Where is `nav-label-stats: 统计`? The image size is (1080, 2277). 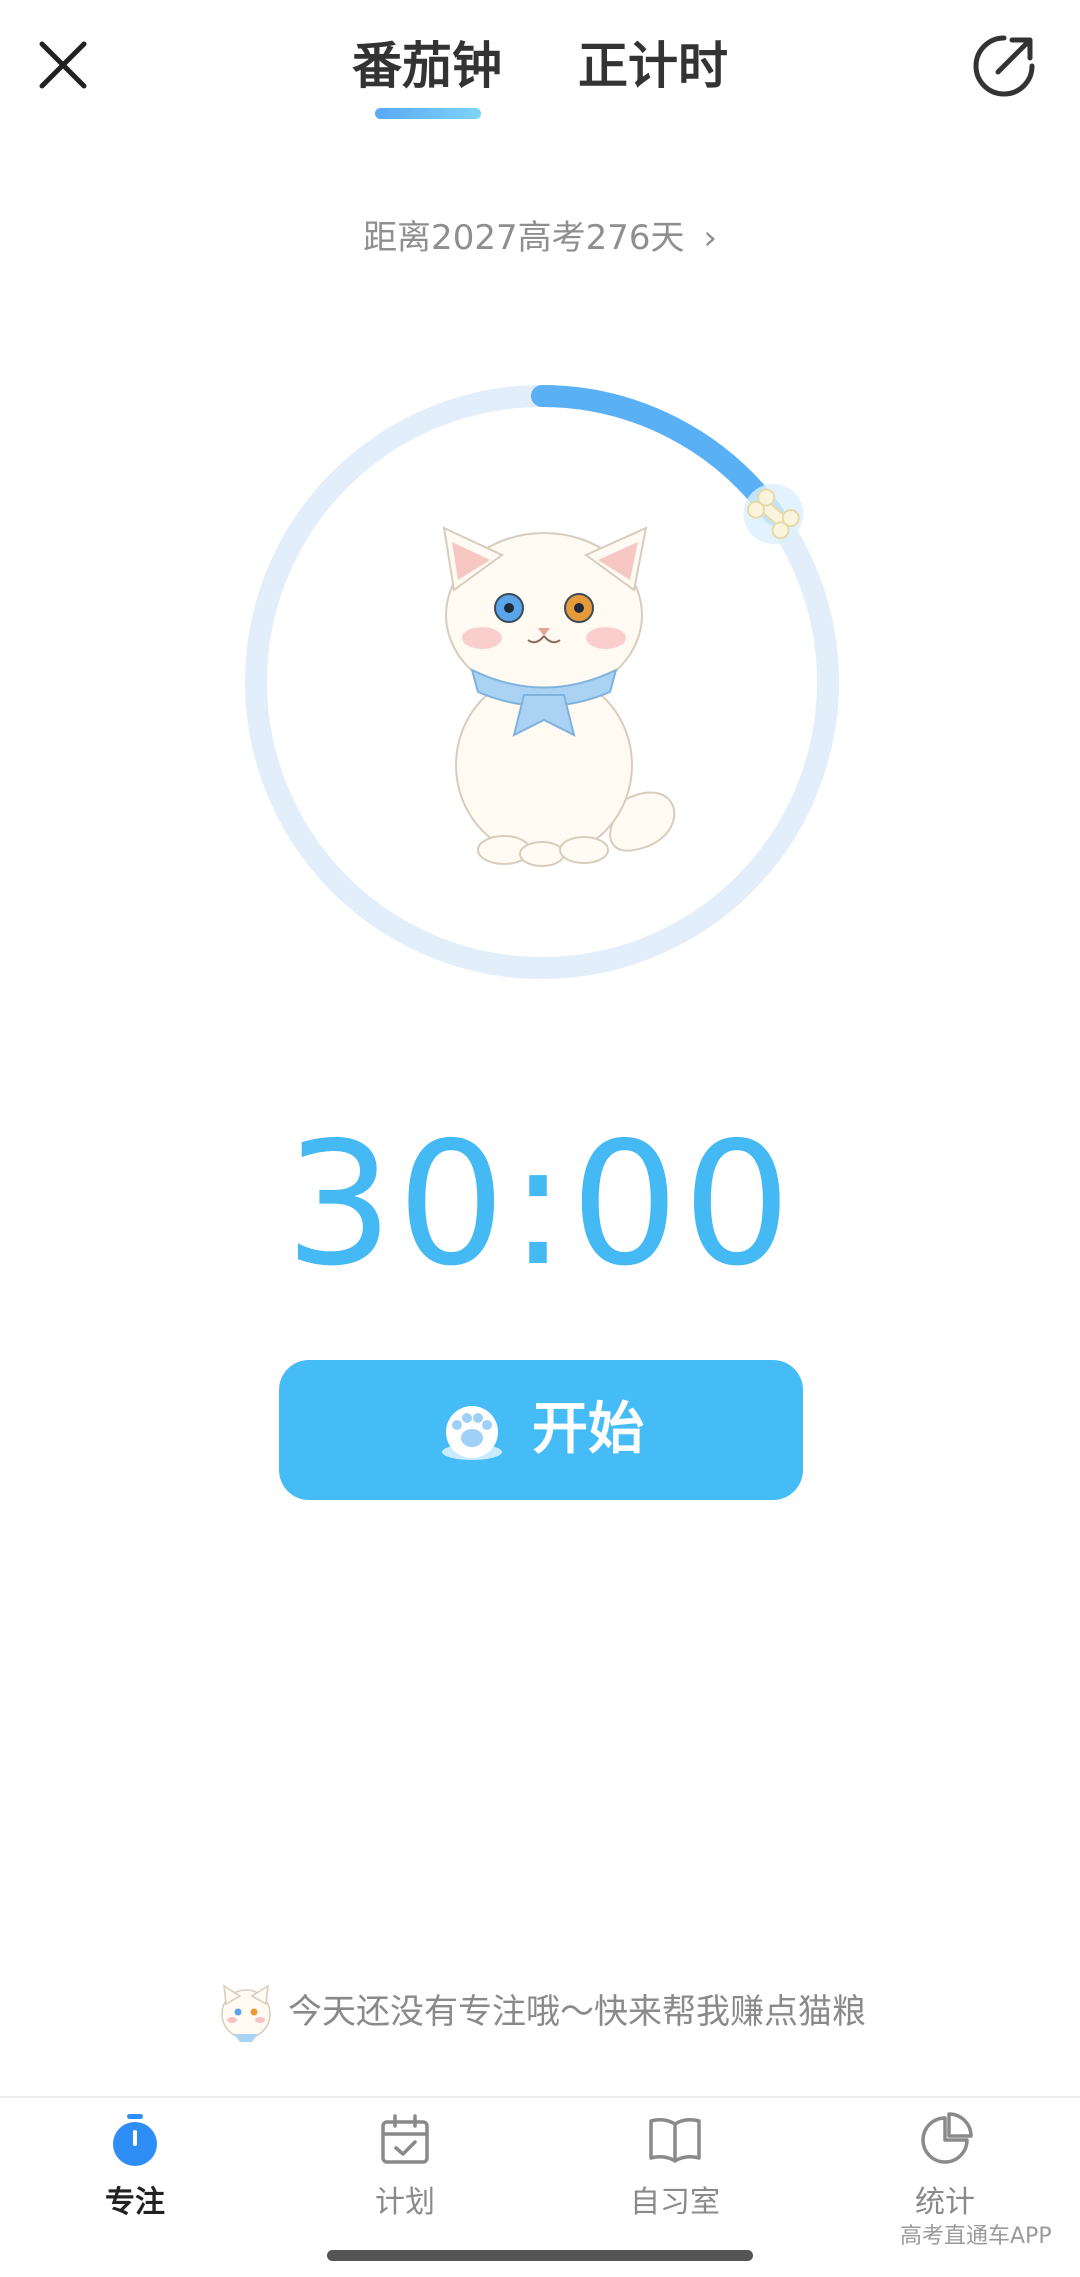 nav-label-stats: 统计 is located at coordinates (945, 2202).